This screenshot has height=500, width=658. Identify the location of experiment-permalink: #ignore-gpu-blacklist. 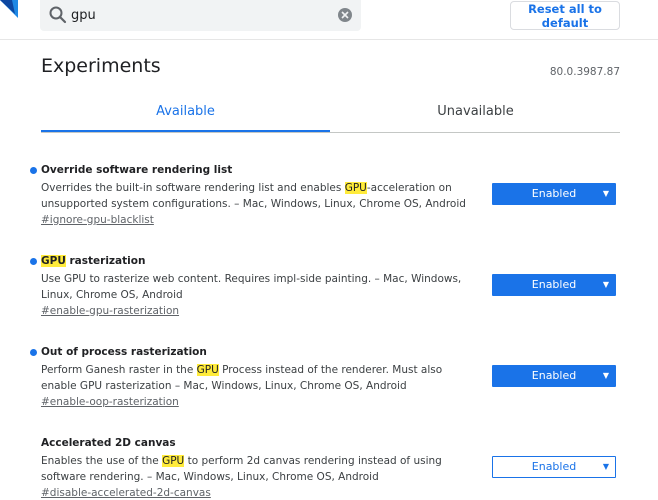
(97, 220).